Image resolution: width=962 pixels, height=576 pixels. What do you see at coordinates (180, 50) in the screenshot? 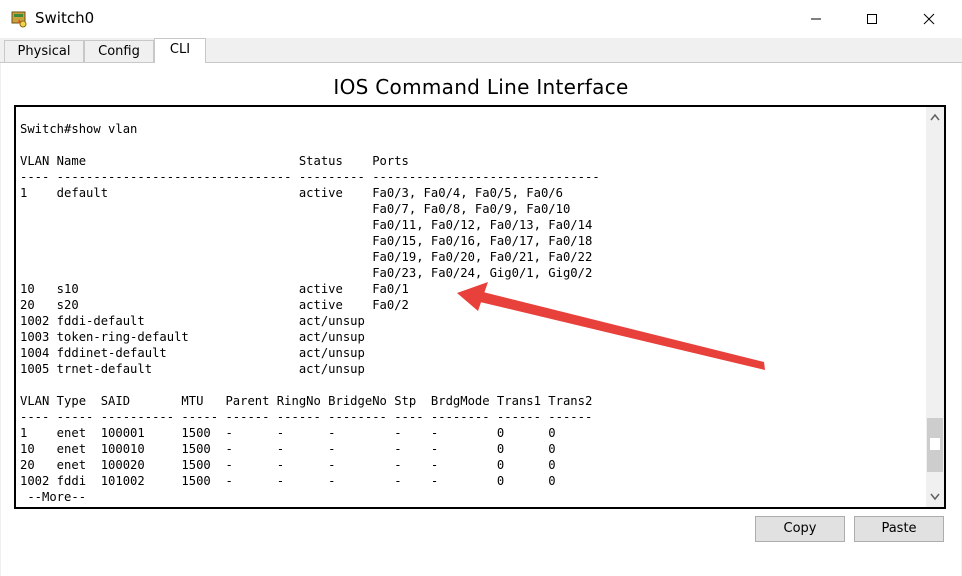
I see `tab-cli: CLI` at bounding box center [180, 50].